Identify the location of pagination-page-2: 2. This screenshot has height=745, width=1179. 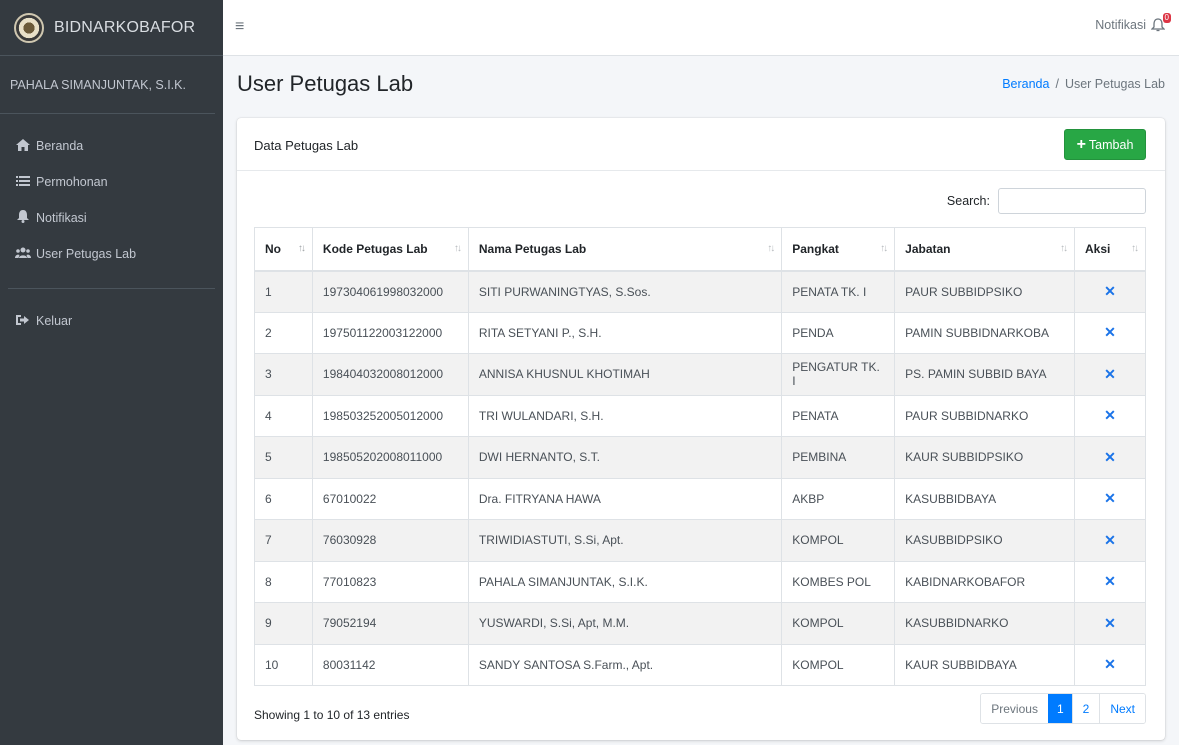
(1085, 708).